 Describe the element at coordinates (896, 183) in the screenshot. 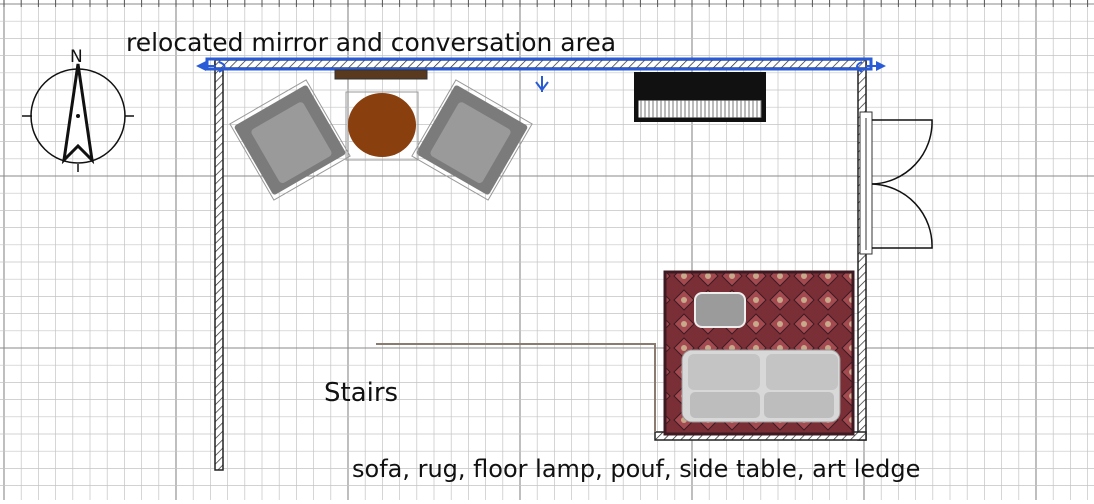

I see `double-door` at that location.